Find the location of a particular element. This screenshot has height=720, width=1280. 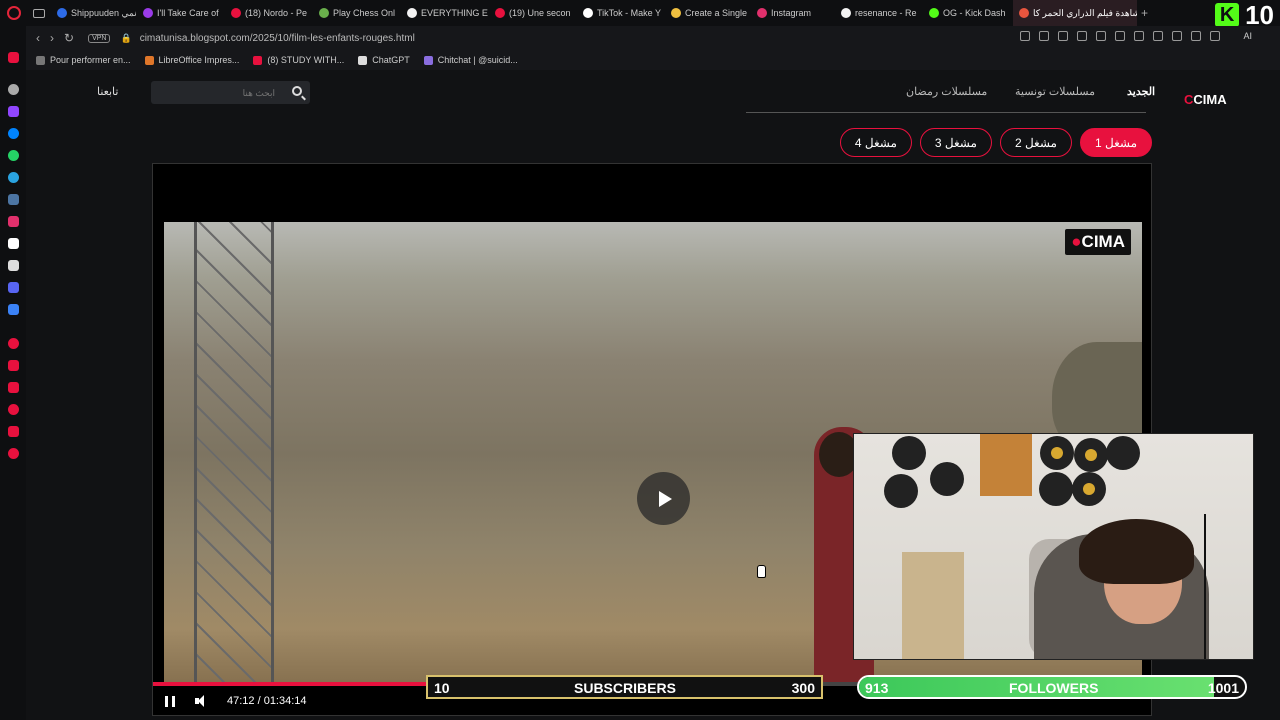

download-icon is located at coordinates (1215, 36).